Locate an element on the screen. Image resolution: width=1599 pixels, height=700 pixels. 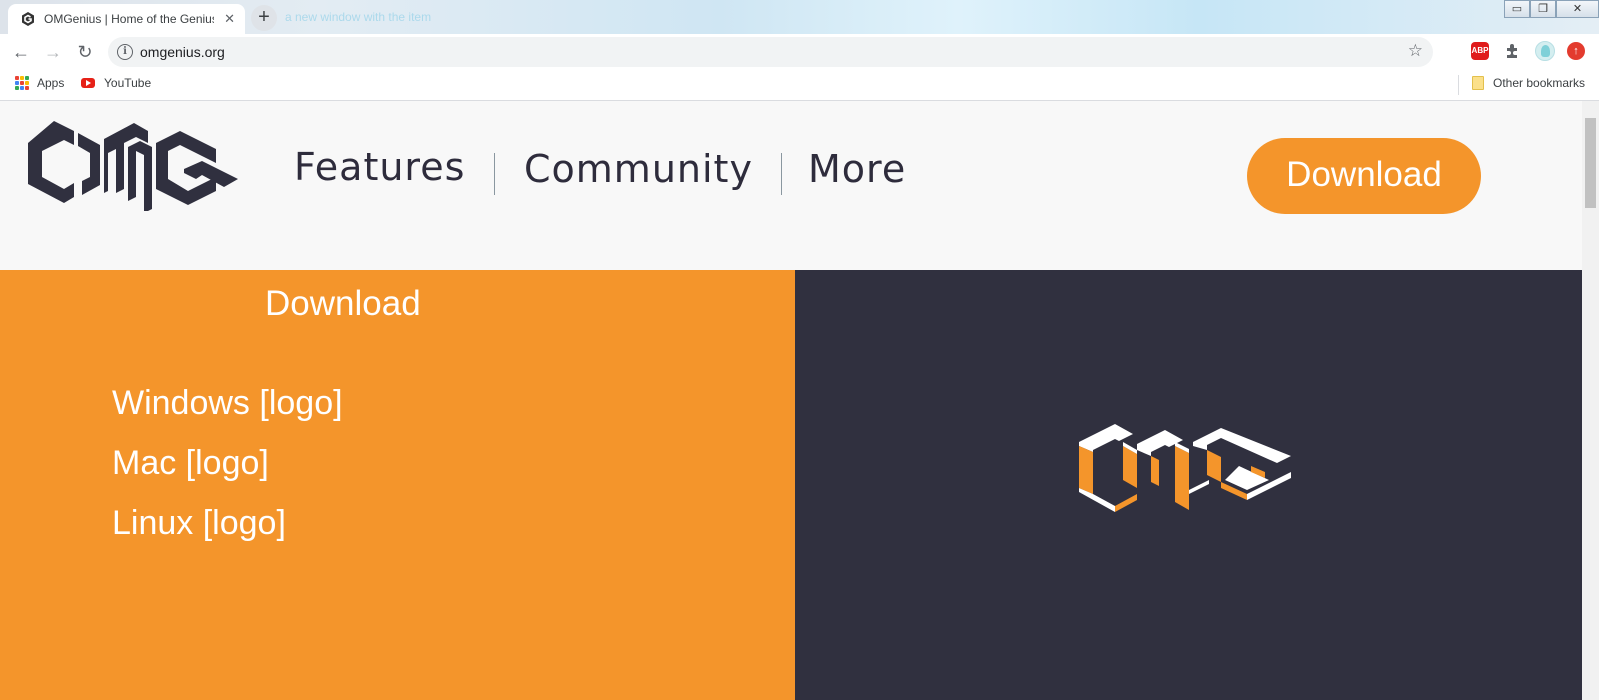
bookmarks-bar: Apps YouTube Other bookmarks is located at coordinates (799, 85).